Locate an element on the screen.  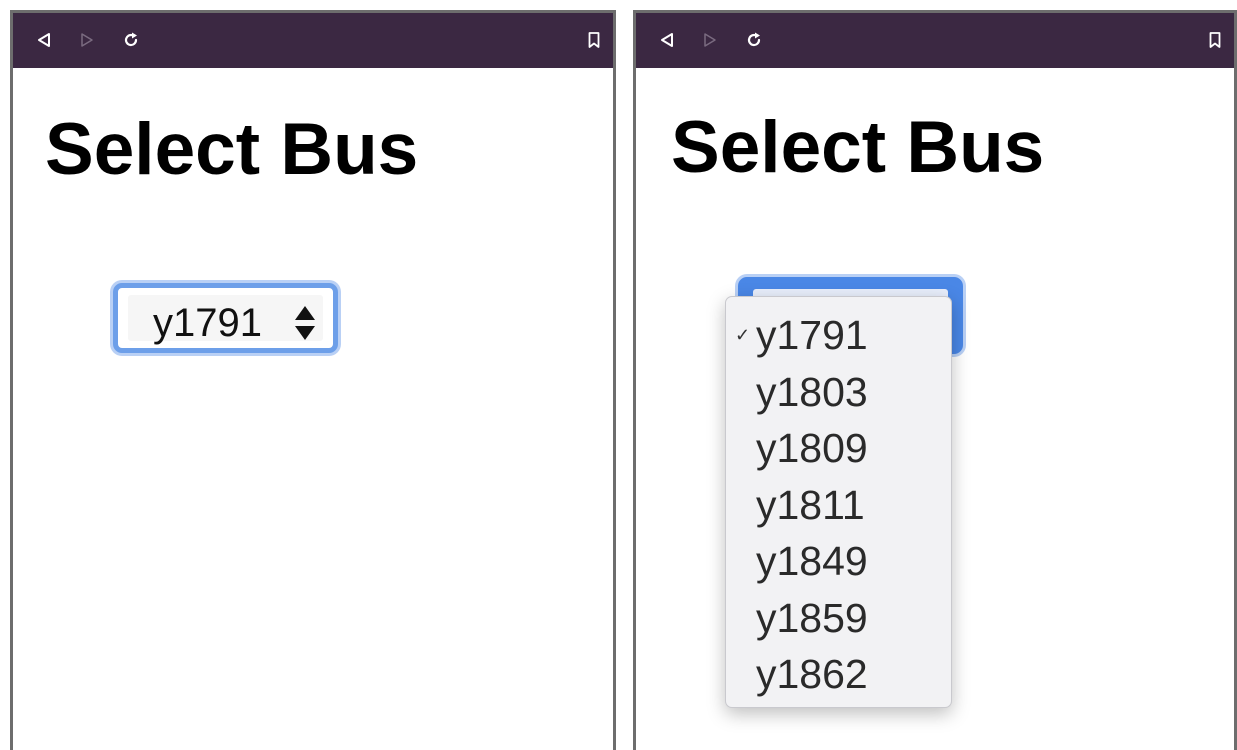
option-label: y1849 is located at coordinates (812, 561).